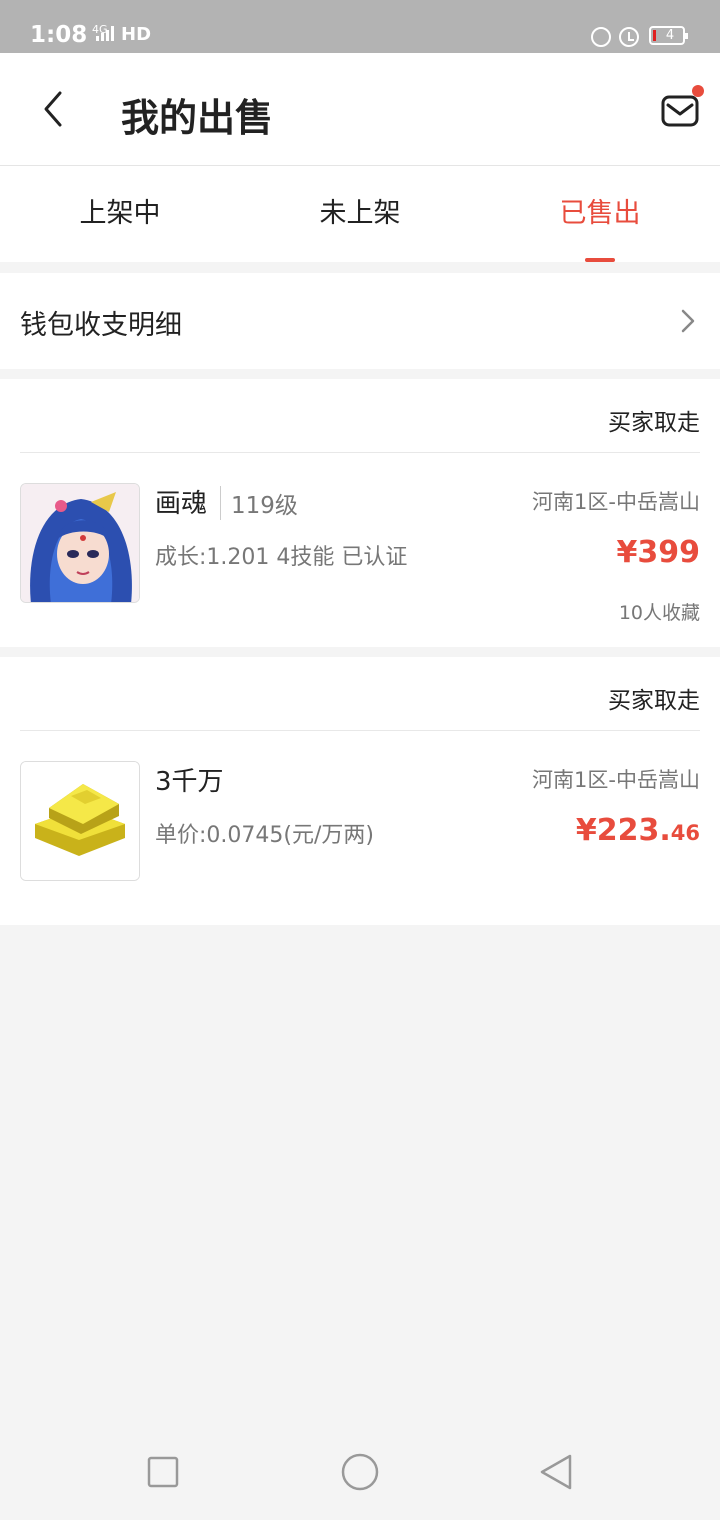 This screenshot has height=1520, width=720. Describe the element at coordinates (623, 830) in the screenshot. I see `price-main: ¥223.` at that location.